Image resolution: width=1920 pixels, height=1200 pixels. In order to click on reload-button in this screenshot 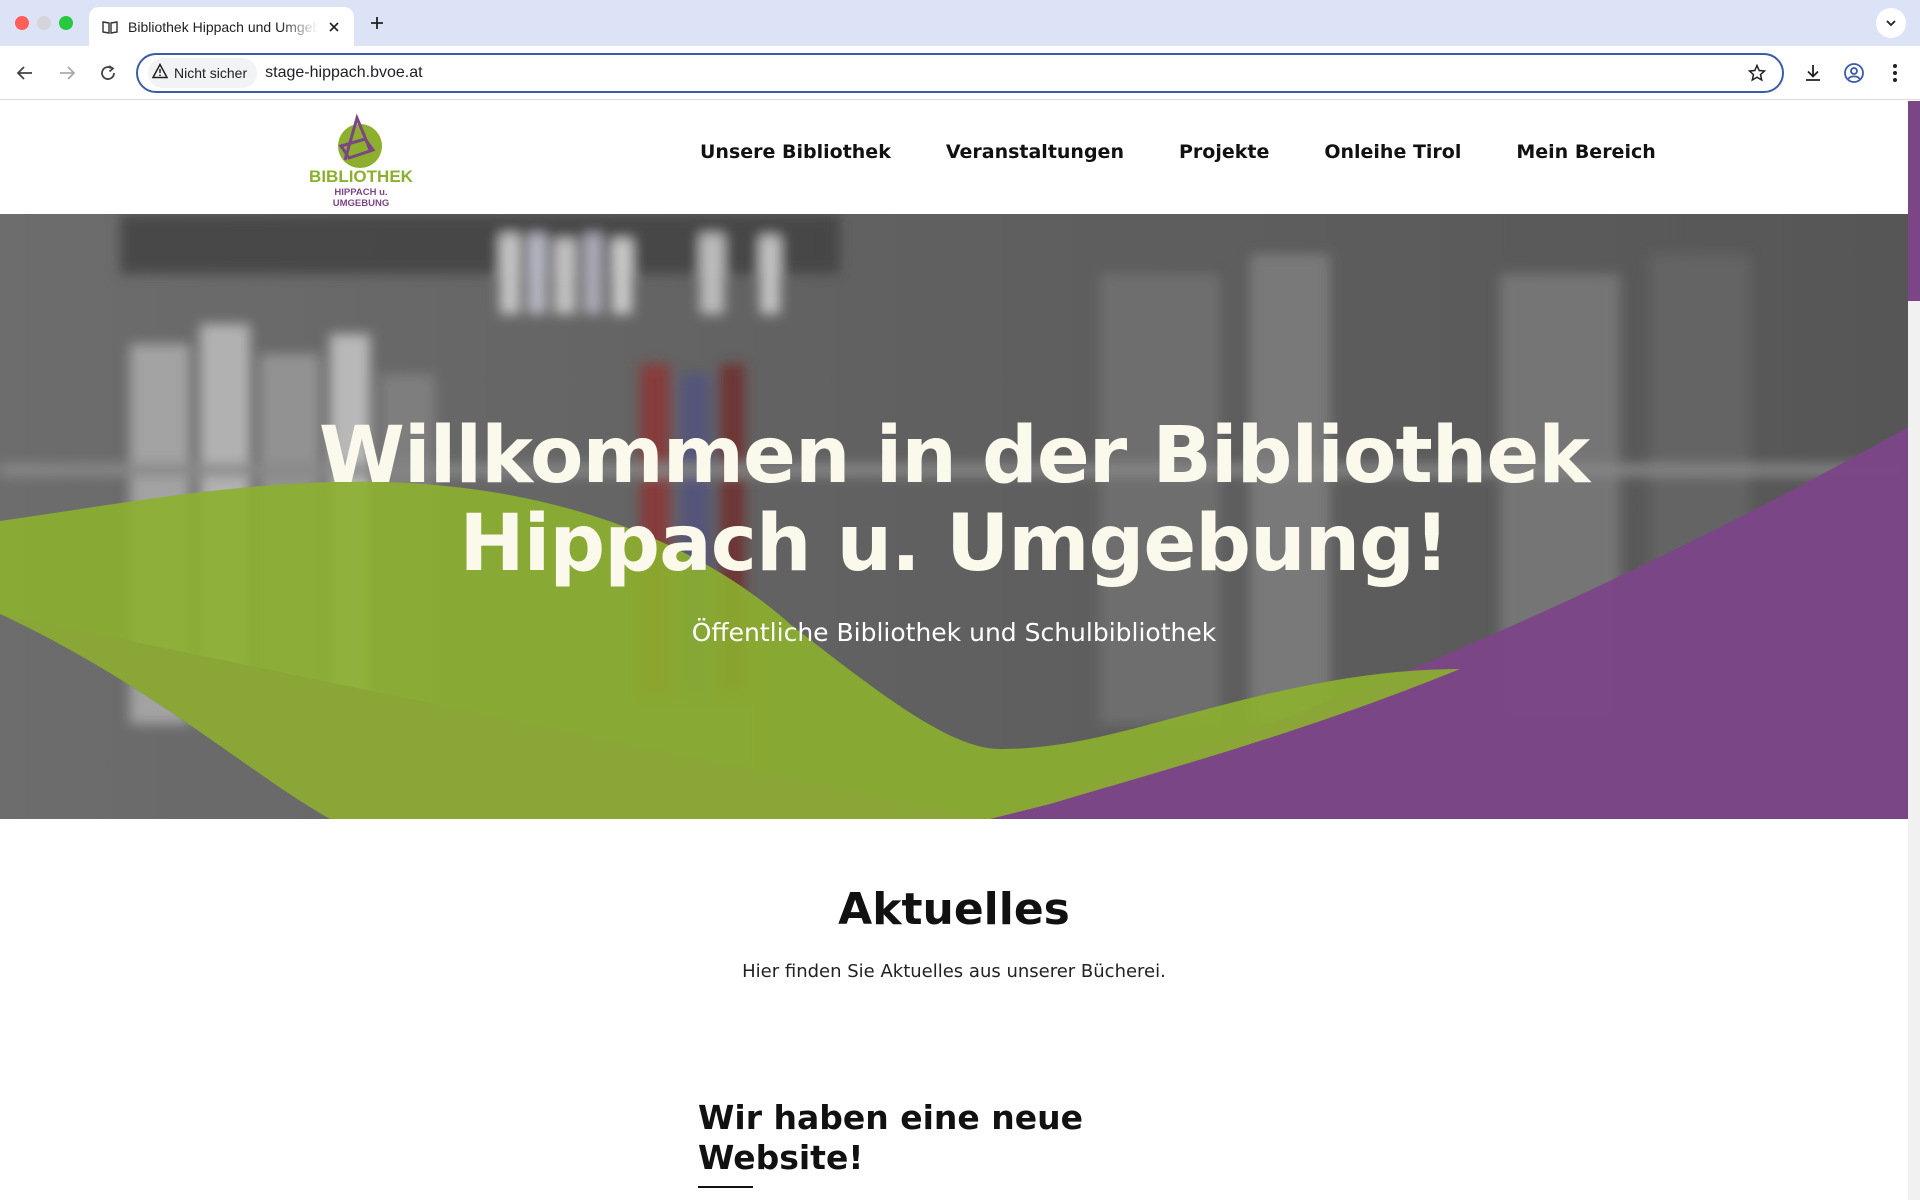, I will do `click(108, 73)`.